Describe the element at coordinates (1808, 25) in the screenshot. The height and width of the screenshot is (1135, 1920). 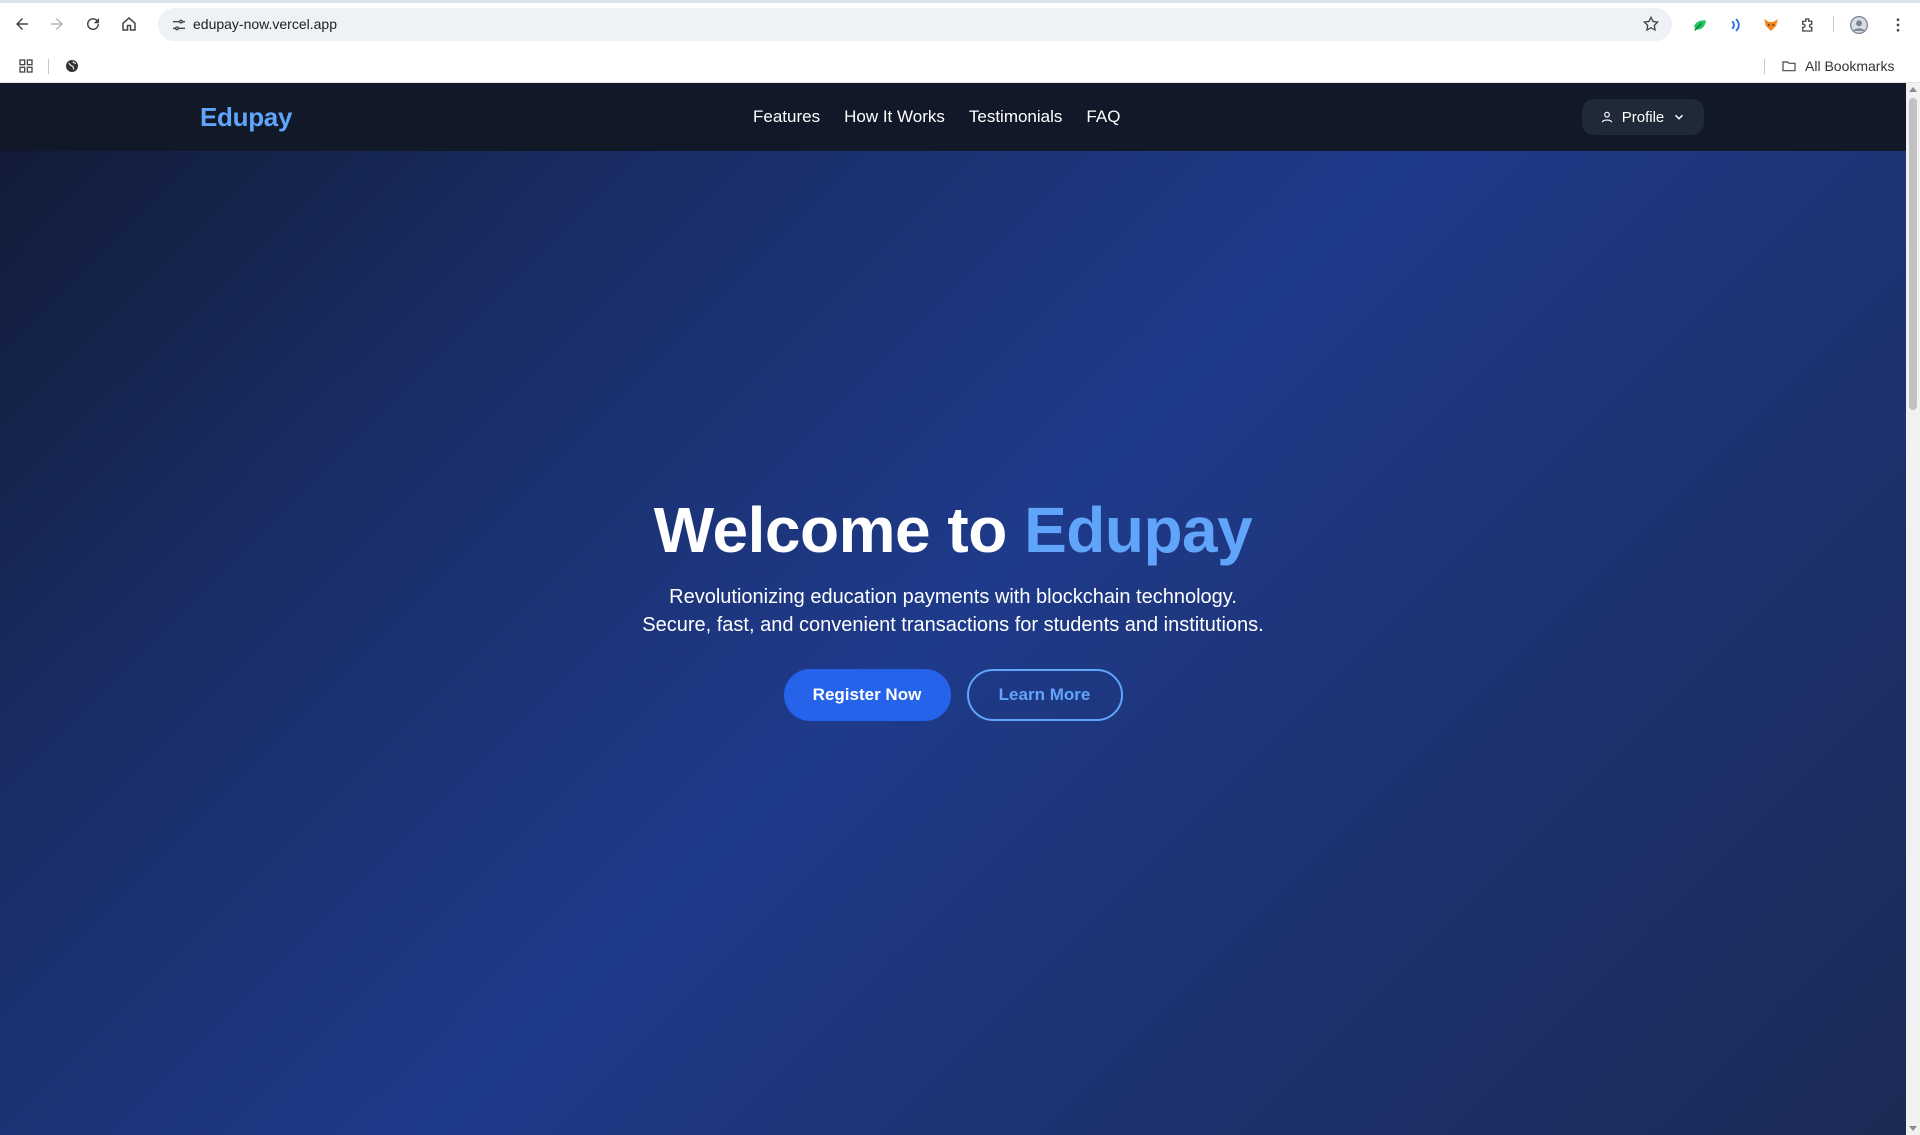
I see `extensions-puzzle-icon` at that location.